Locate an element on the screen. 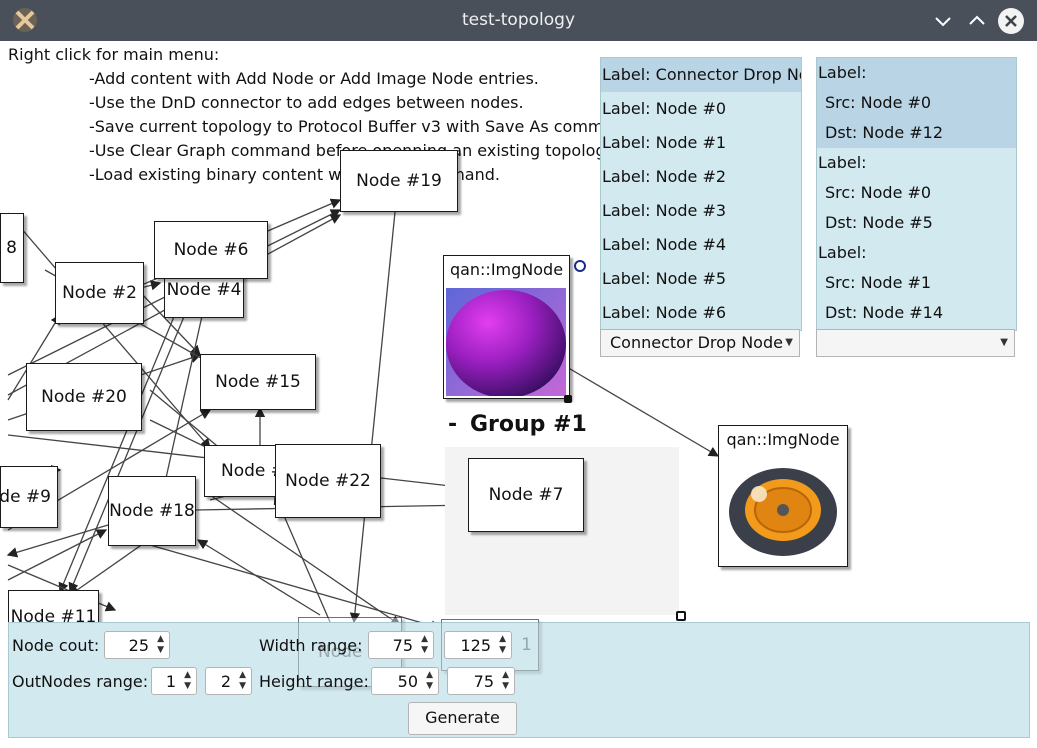 This screenshot has width=1037, height=748. list-item: Label: Node #5 is located at coordinates (701, 279).